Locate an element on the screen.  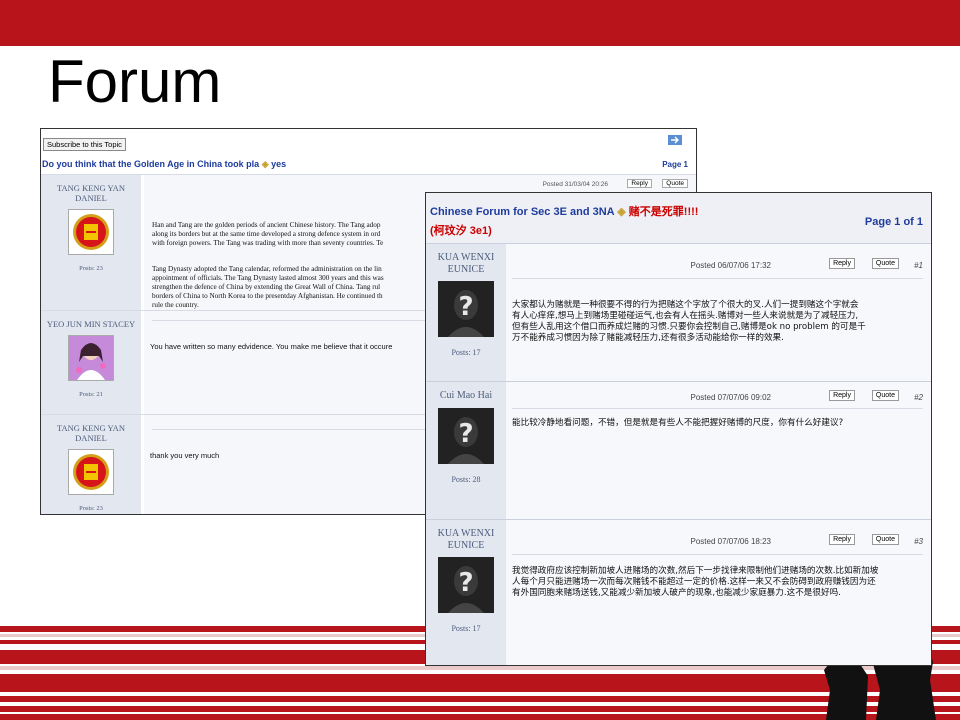
user-panel: Cui Mao Hai ? Posts: 28 is located at coordinates (466, 451).